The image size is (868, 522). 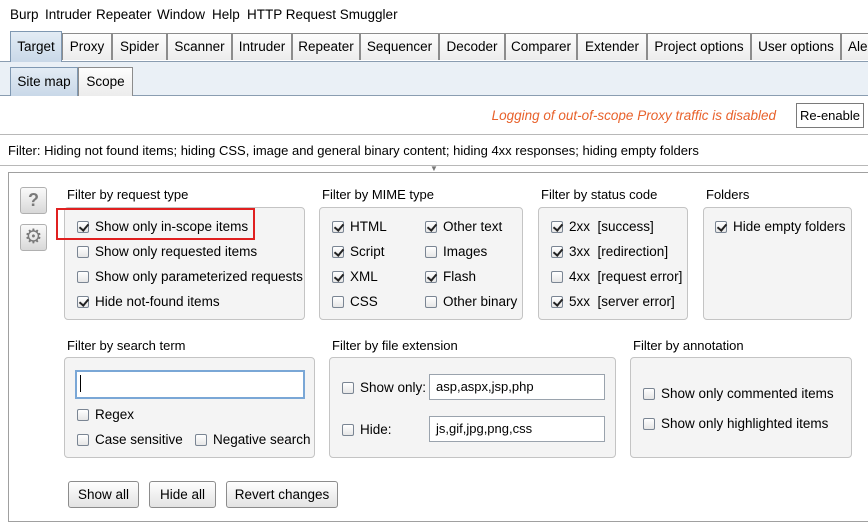 I want to click on re-enable-button: Re-enable, so click(x=830, y=115).